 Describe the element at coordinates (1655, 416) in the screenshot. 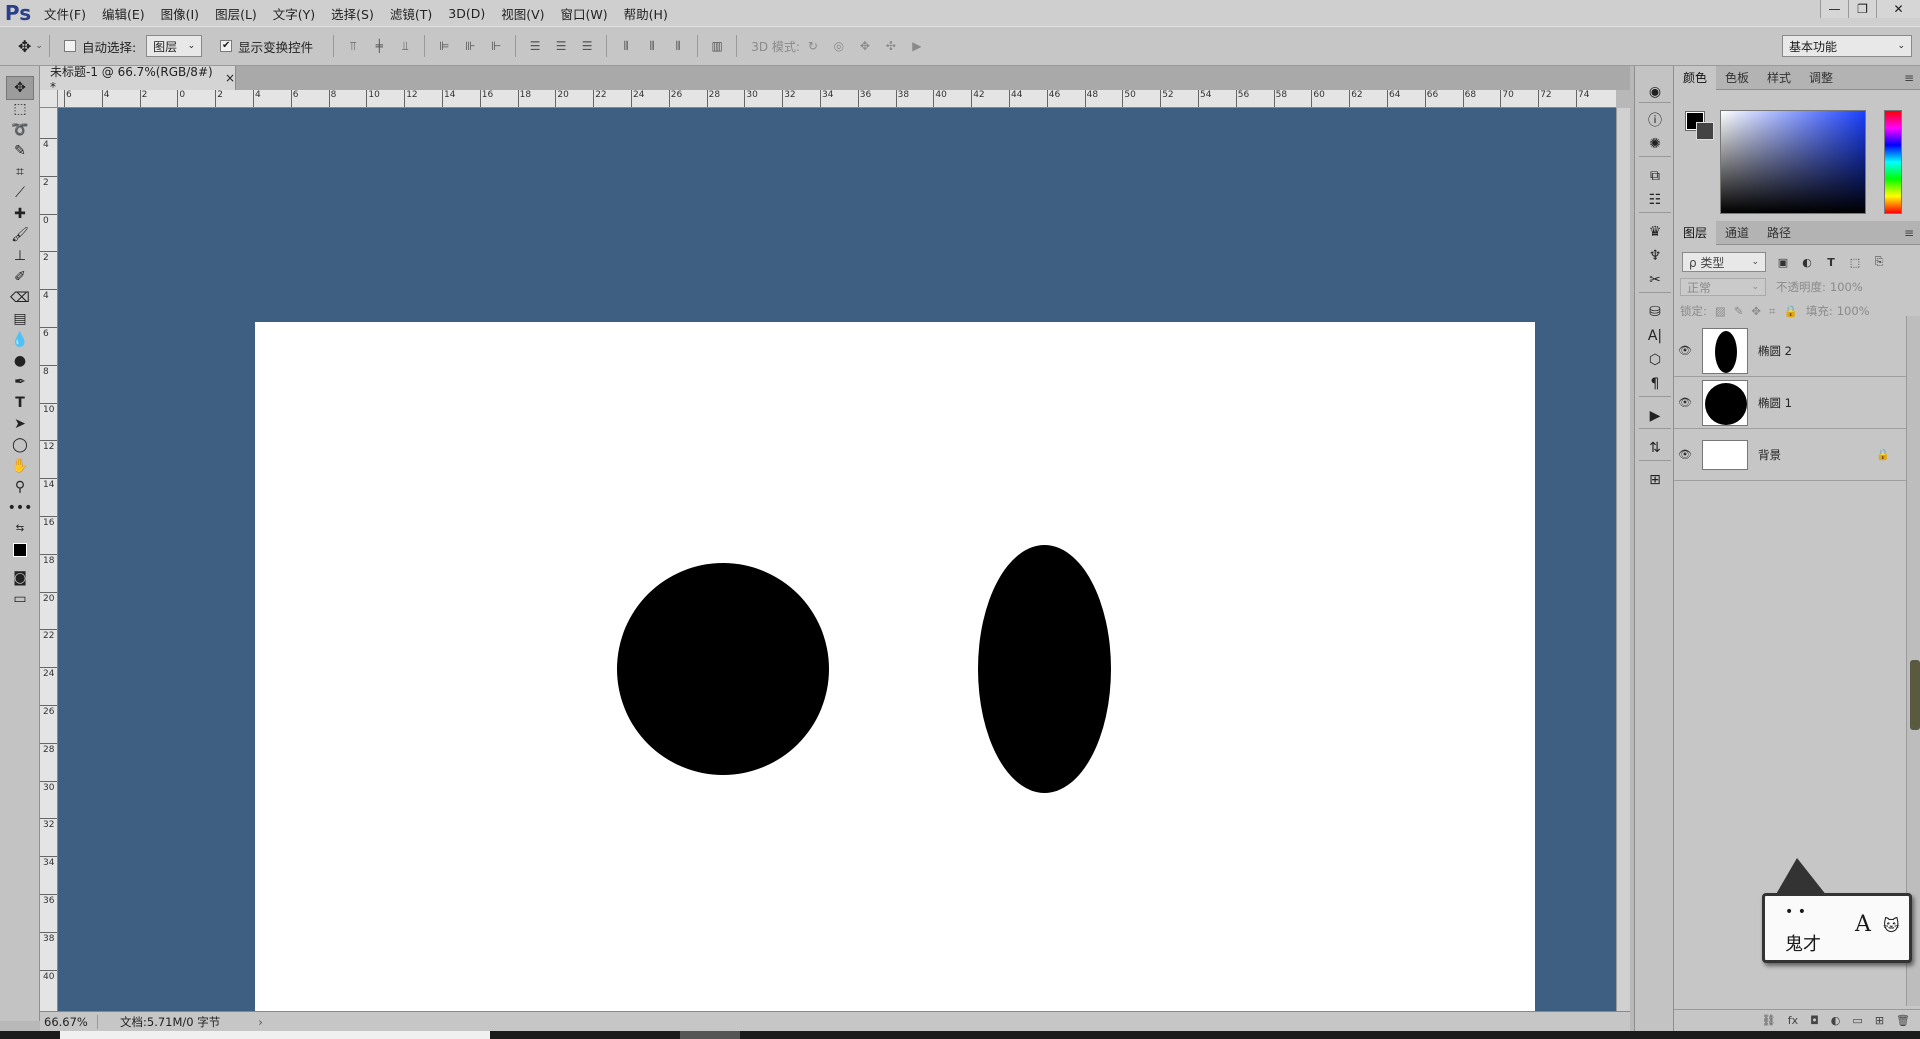

I see `actions-icon: ▶` at that location.